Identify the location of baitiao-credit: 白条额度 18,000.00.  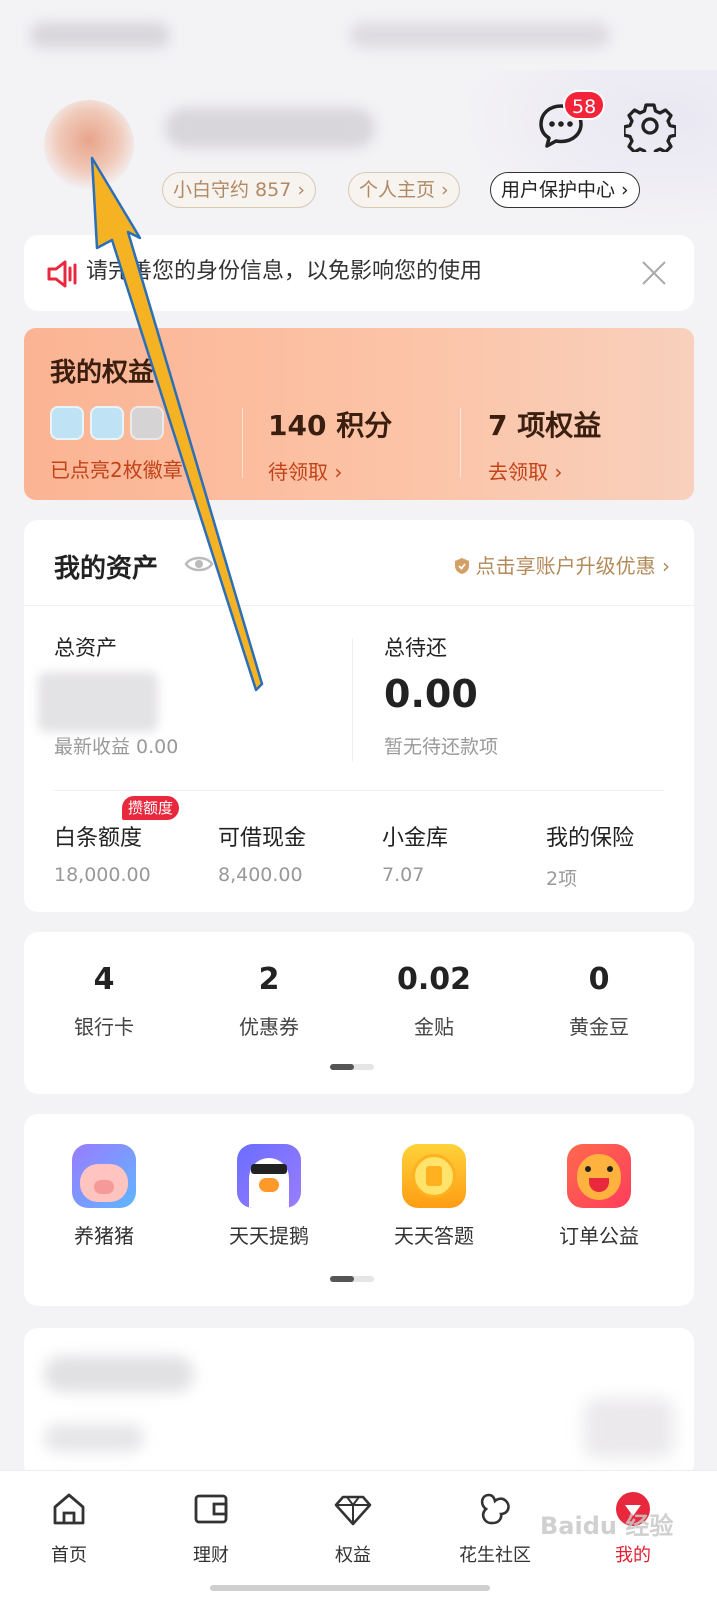
(102, 853).